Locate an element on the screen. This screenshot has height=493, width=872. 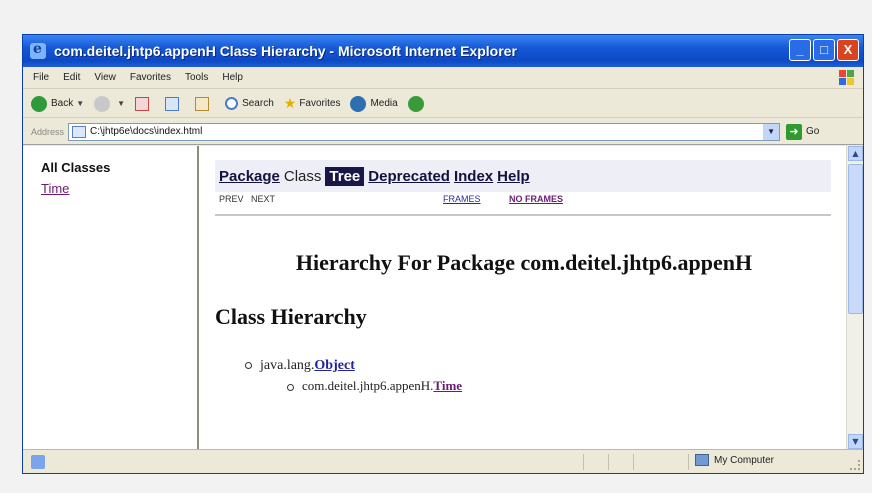
menu-help: Help is located at coordinates (232, 77).